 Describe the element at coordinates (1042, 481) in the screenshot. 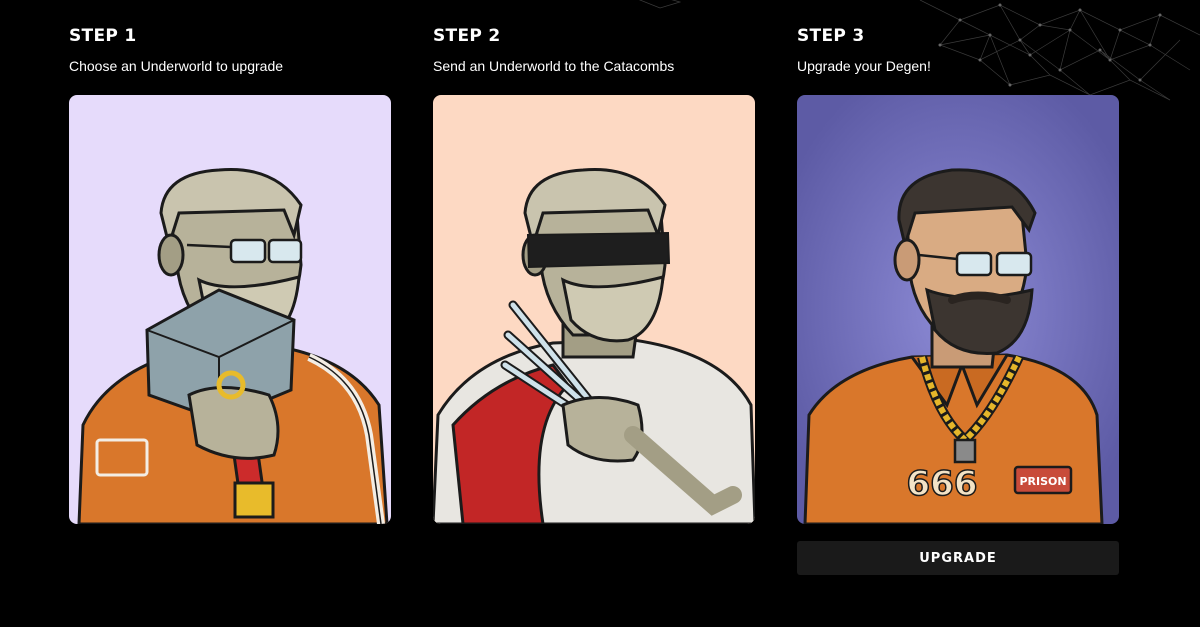

I see `prison-patch-label: PRISON` at that location.